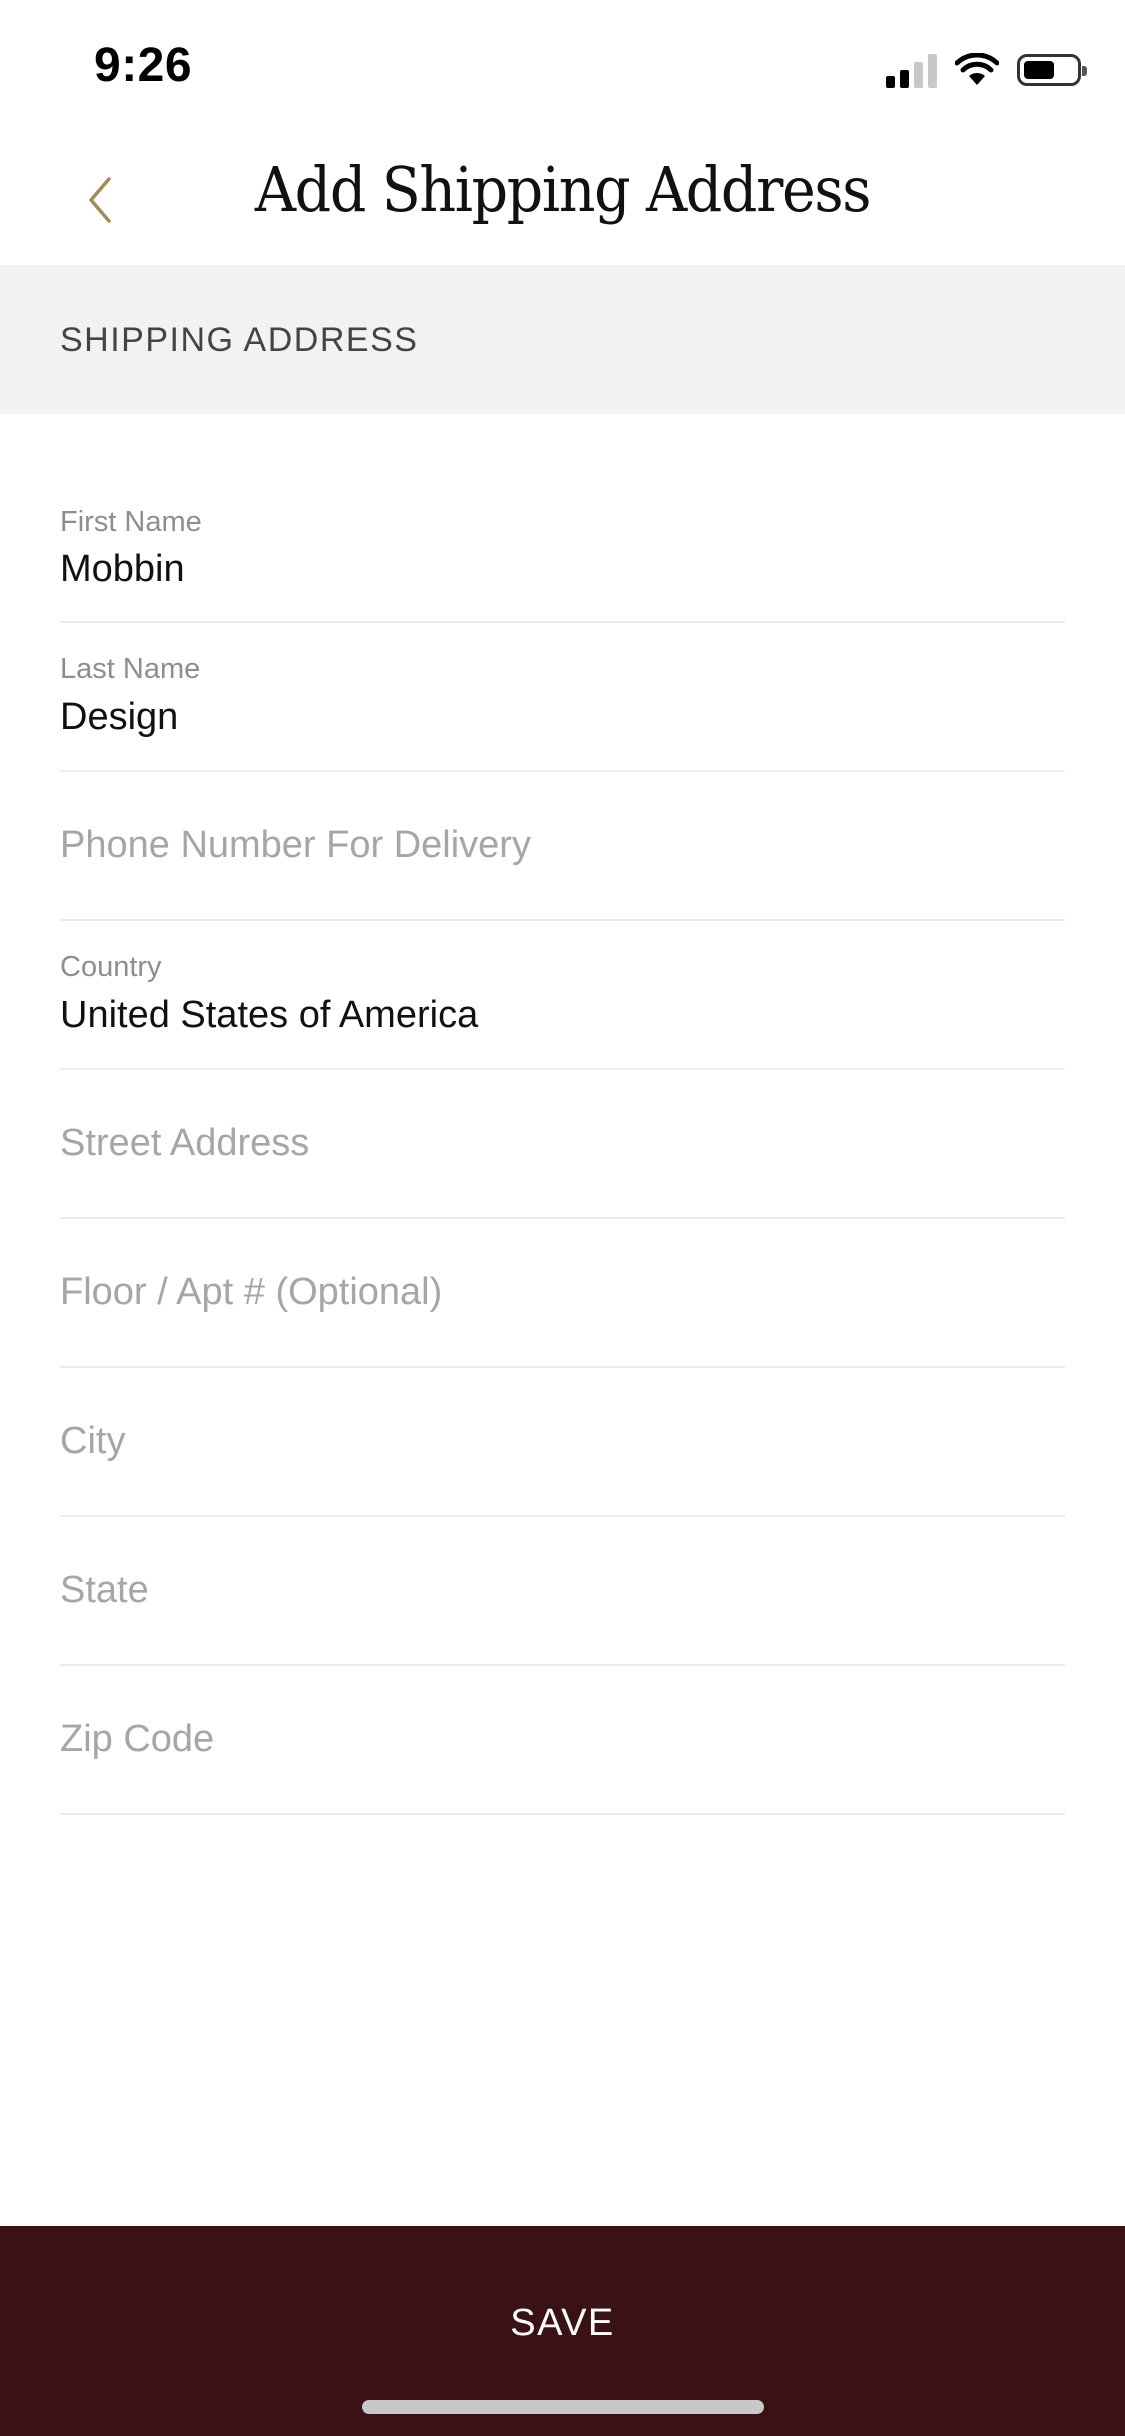  What do you see at coordinates (562, 339) in the screenshot?
I see `section-header: SHIPPING ADDRESS` at bounding box center [562, 339].